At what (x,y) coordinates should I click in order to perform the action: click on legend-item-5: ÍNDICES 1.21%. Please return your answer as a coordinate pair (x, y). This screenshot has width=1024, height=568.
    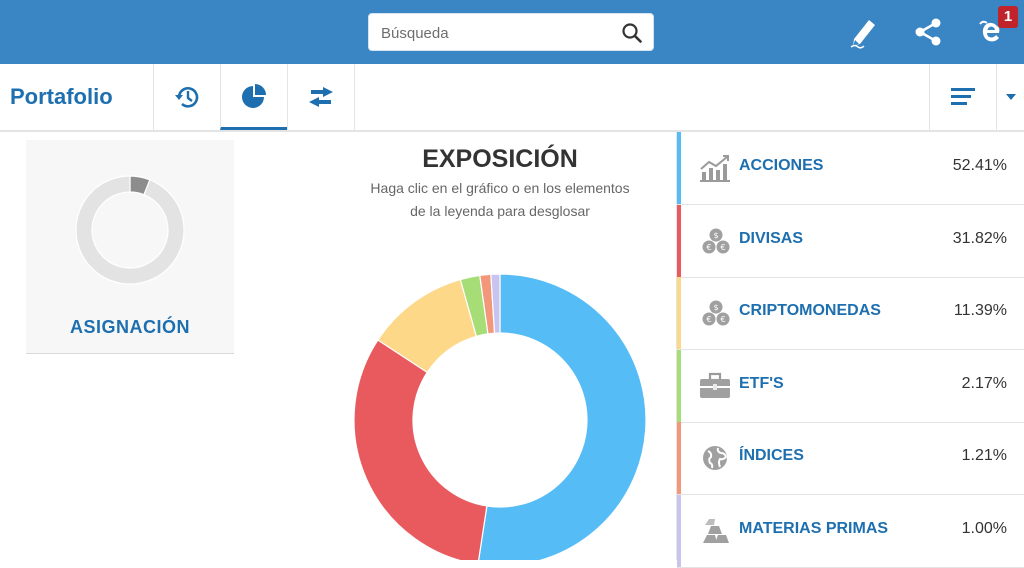
    Looking at the image, I should click on (850, 459).